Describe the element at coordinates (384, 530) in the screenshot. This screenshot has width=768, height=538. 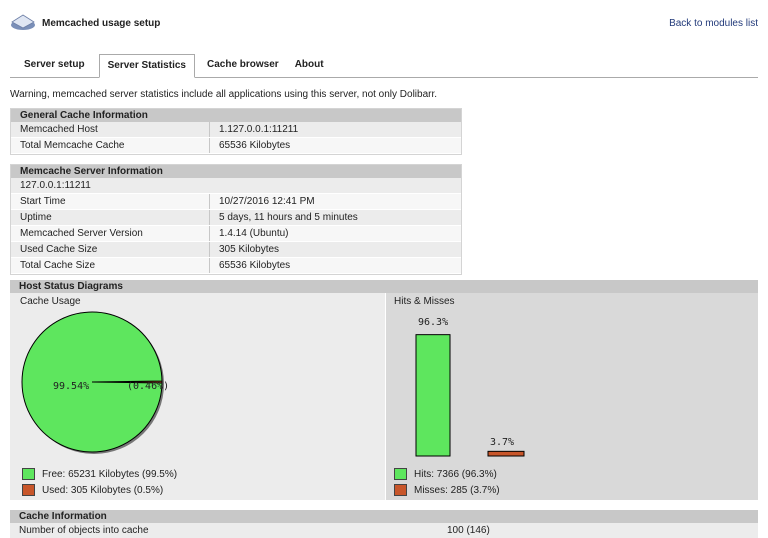
I see `cache-info-row: Number of objects into cache 100 (146)` at that location.